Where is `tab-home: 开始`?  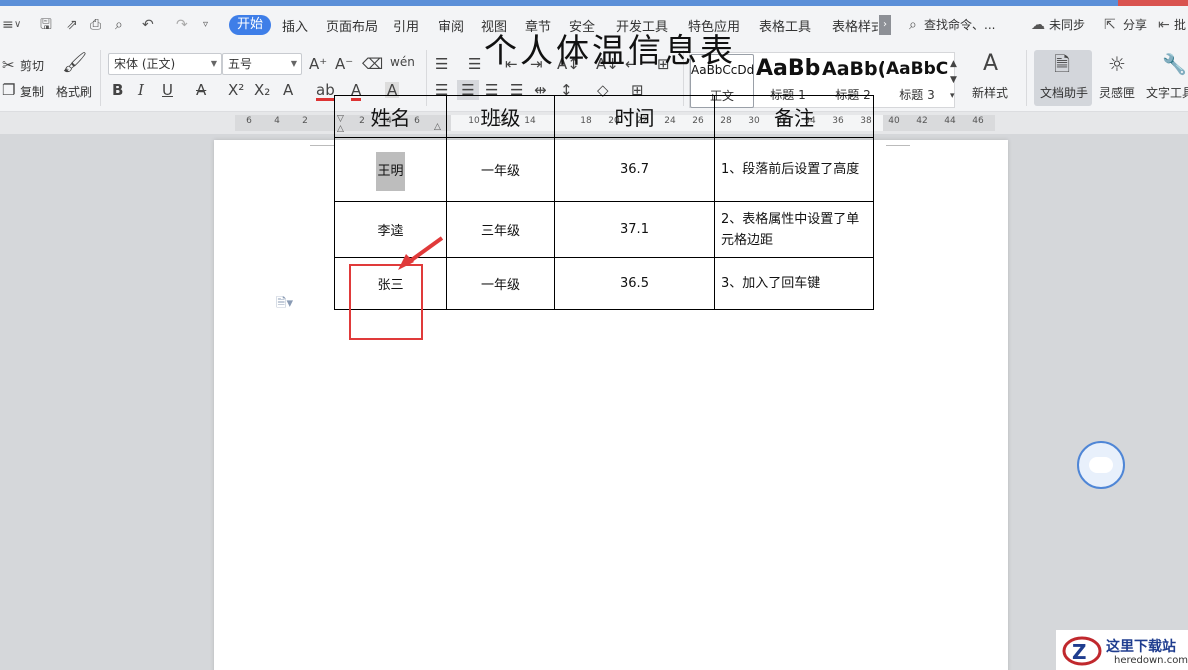 tab-home: 开始 is located at coordinates (250, 25).